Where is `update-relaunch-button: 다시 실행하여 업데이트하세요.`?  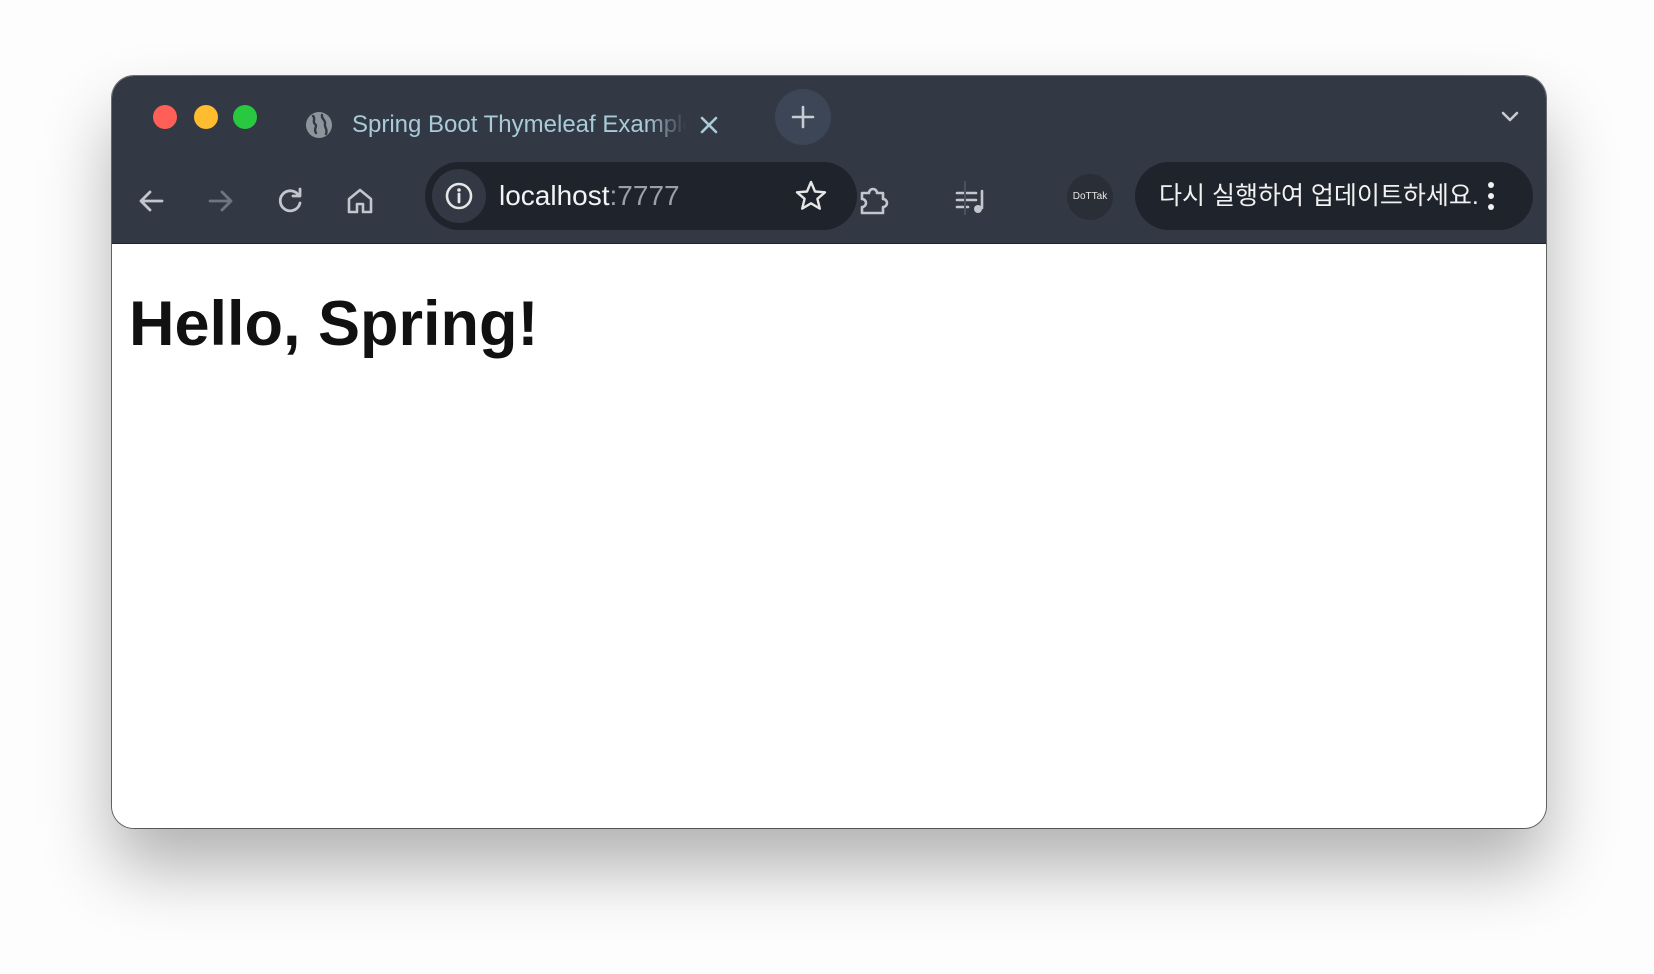
update-relaunch-button: 다시 실행하여 업데이트하세요. is located at coordinates (1334, 196).